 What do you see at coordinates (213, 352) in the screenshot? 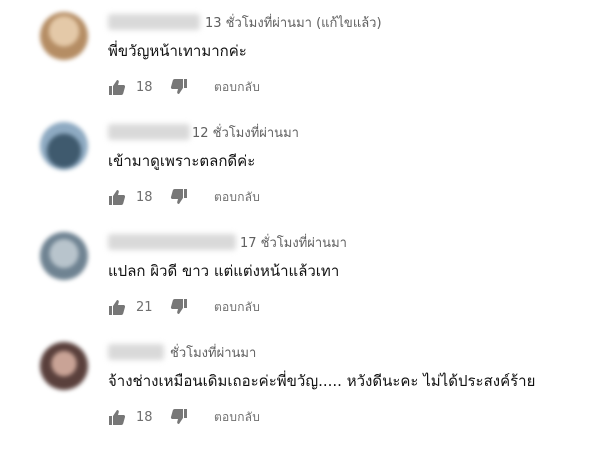
I see `comment-timestamp: ชั่วโมงที่ผ่านมา` at bounding box center [213, 352].